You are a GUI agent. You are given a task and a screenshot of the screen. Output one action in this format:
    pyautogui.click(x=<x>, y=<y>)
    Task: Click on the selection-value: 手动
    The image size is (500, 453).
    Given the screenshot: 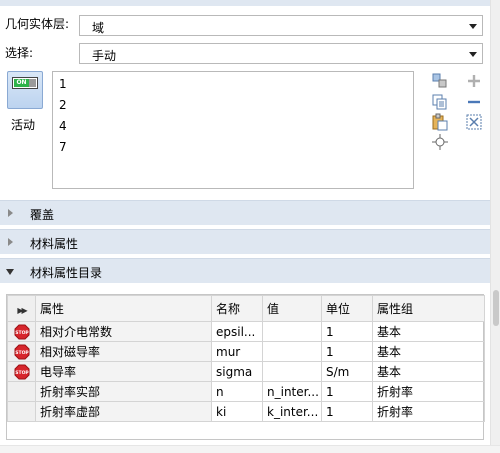 What is the action you would take?
    pyautogui.click(x=104, y=56)
    